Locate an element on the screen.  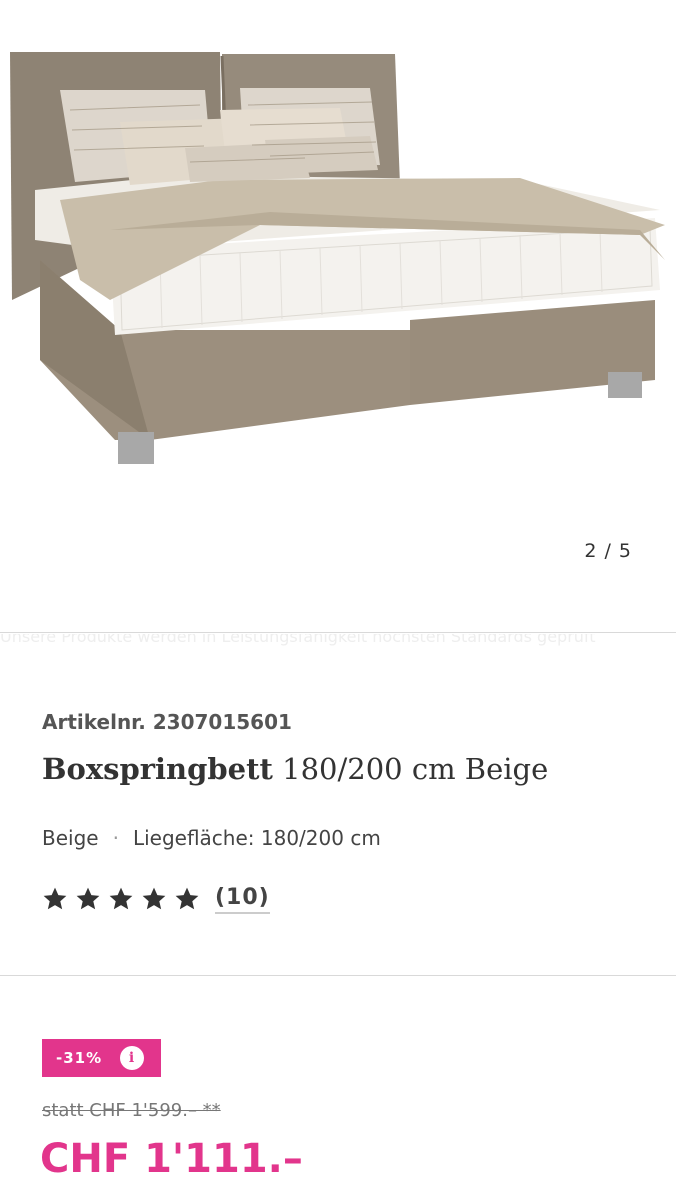
product-title: Boxspringbett 180/200 cm Beige is located at coordinates (295, 769).